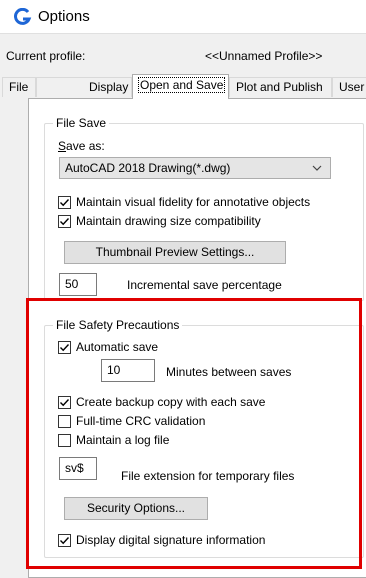  I want to click on current-profile-label: Current profile:, so click(46, 56).